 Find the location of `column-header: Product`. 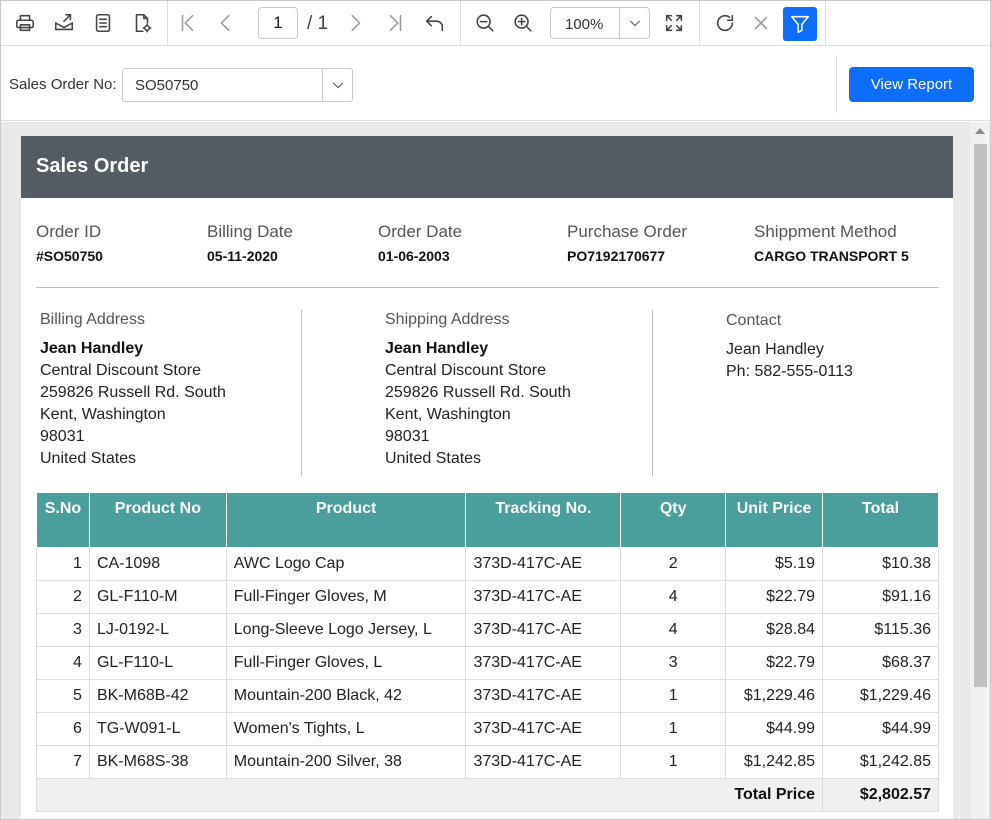

column-header: Product is located at coordinates (346, 520).